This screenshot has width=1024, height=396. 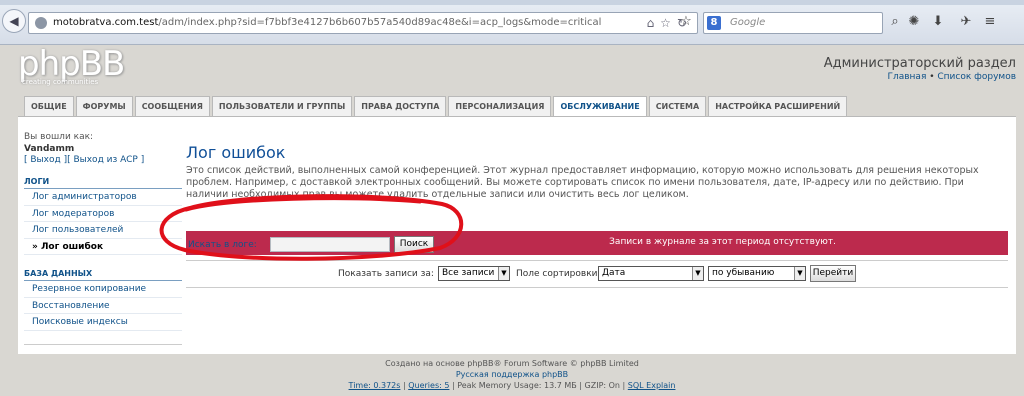 I want to click on sidebar-item-restore: Восстановление, so click(x=103, y=306).